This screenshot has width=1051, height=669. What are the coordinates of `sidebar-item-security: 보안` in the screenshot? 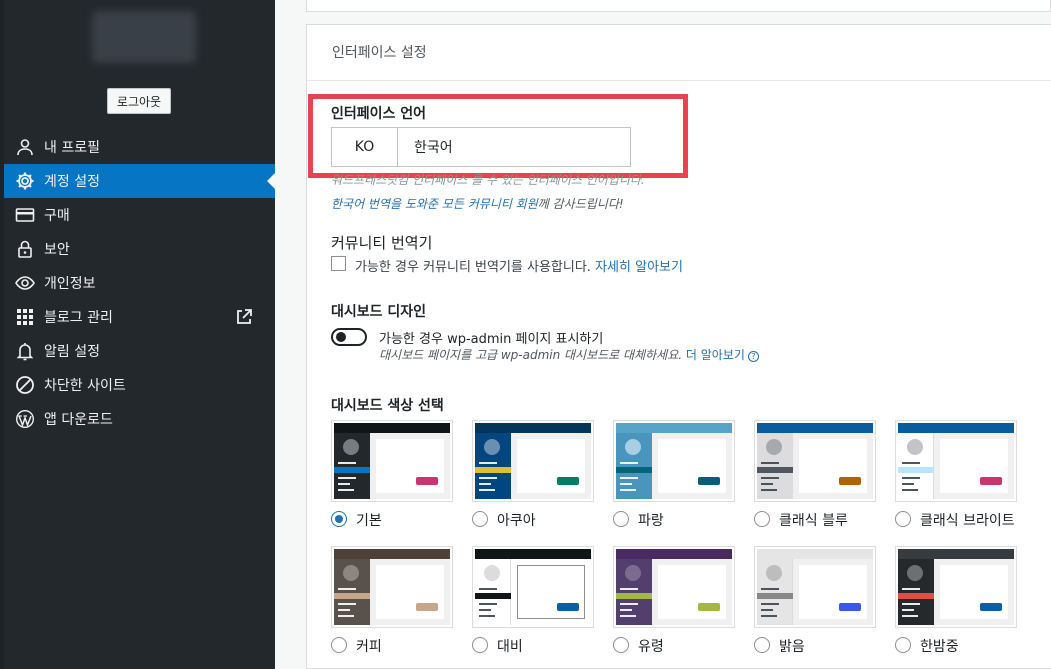 It's located at (139, 249).